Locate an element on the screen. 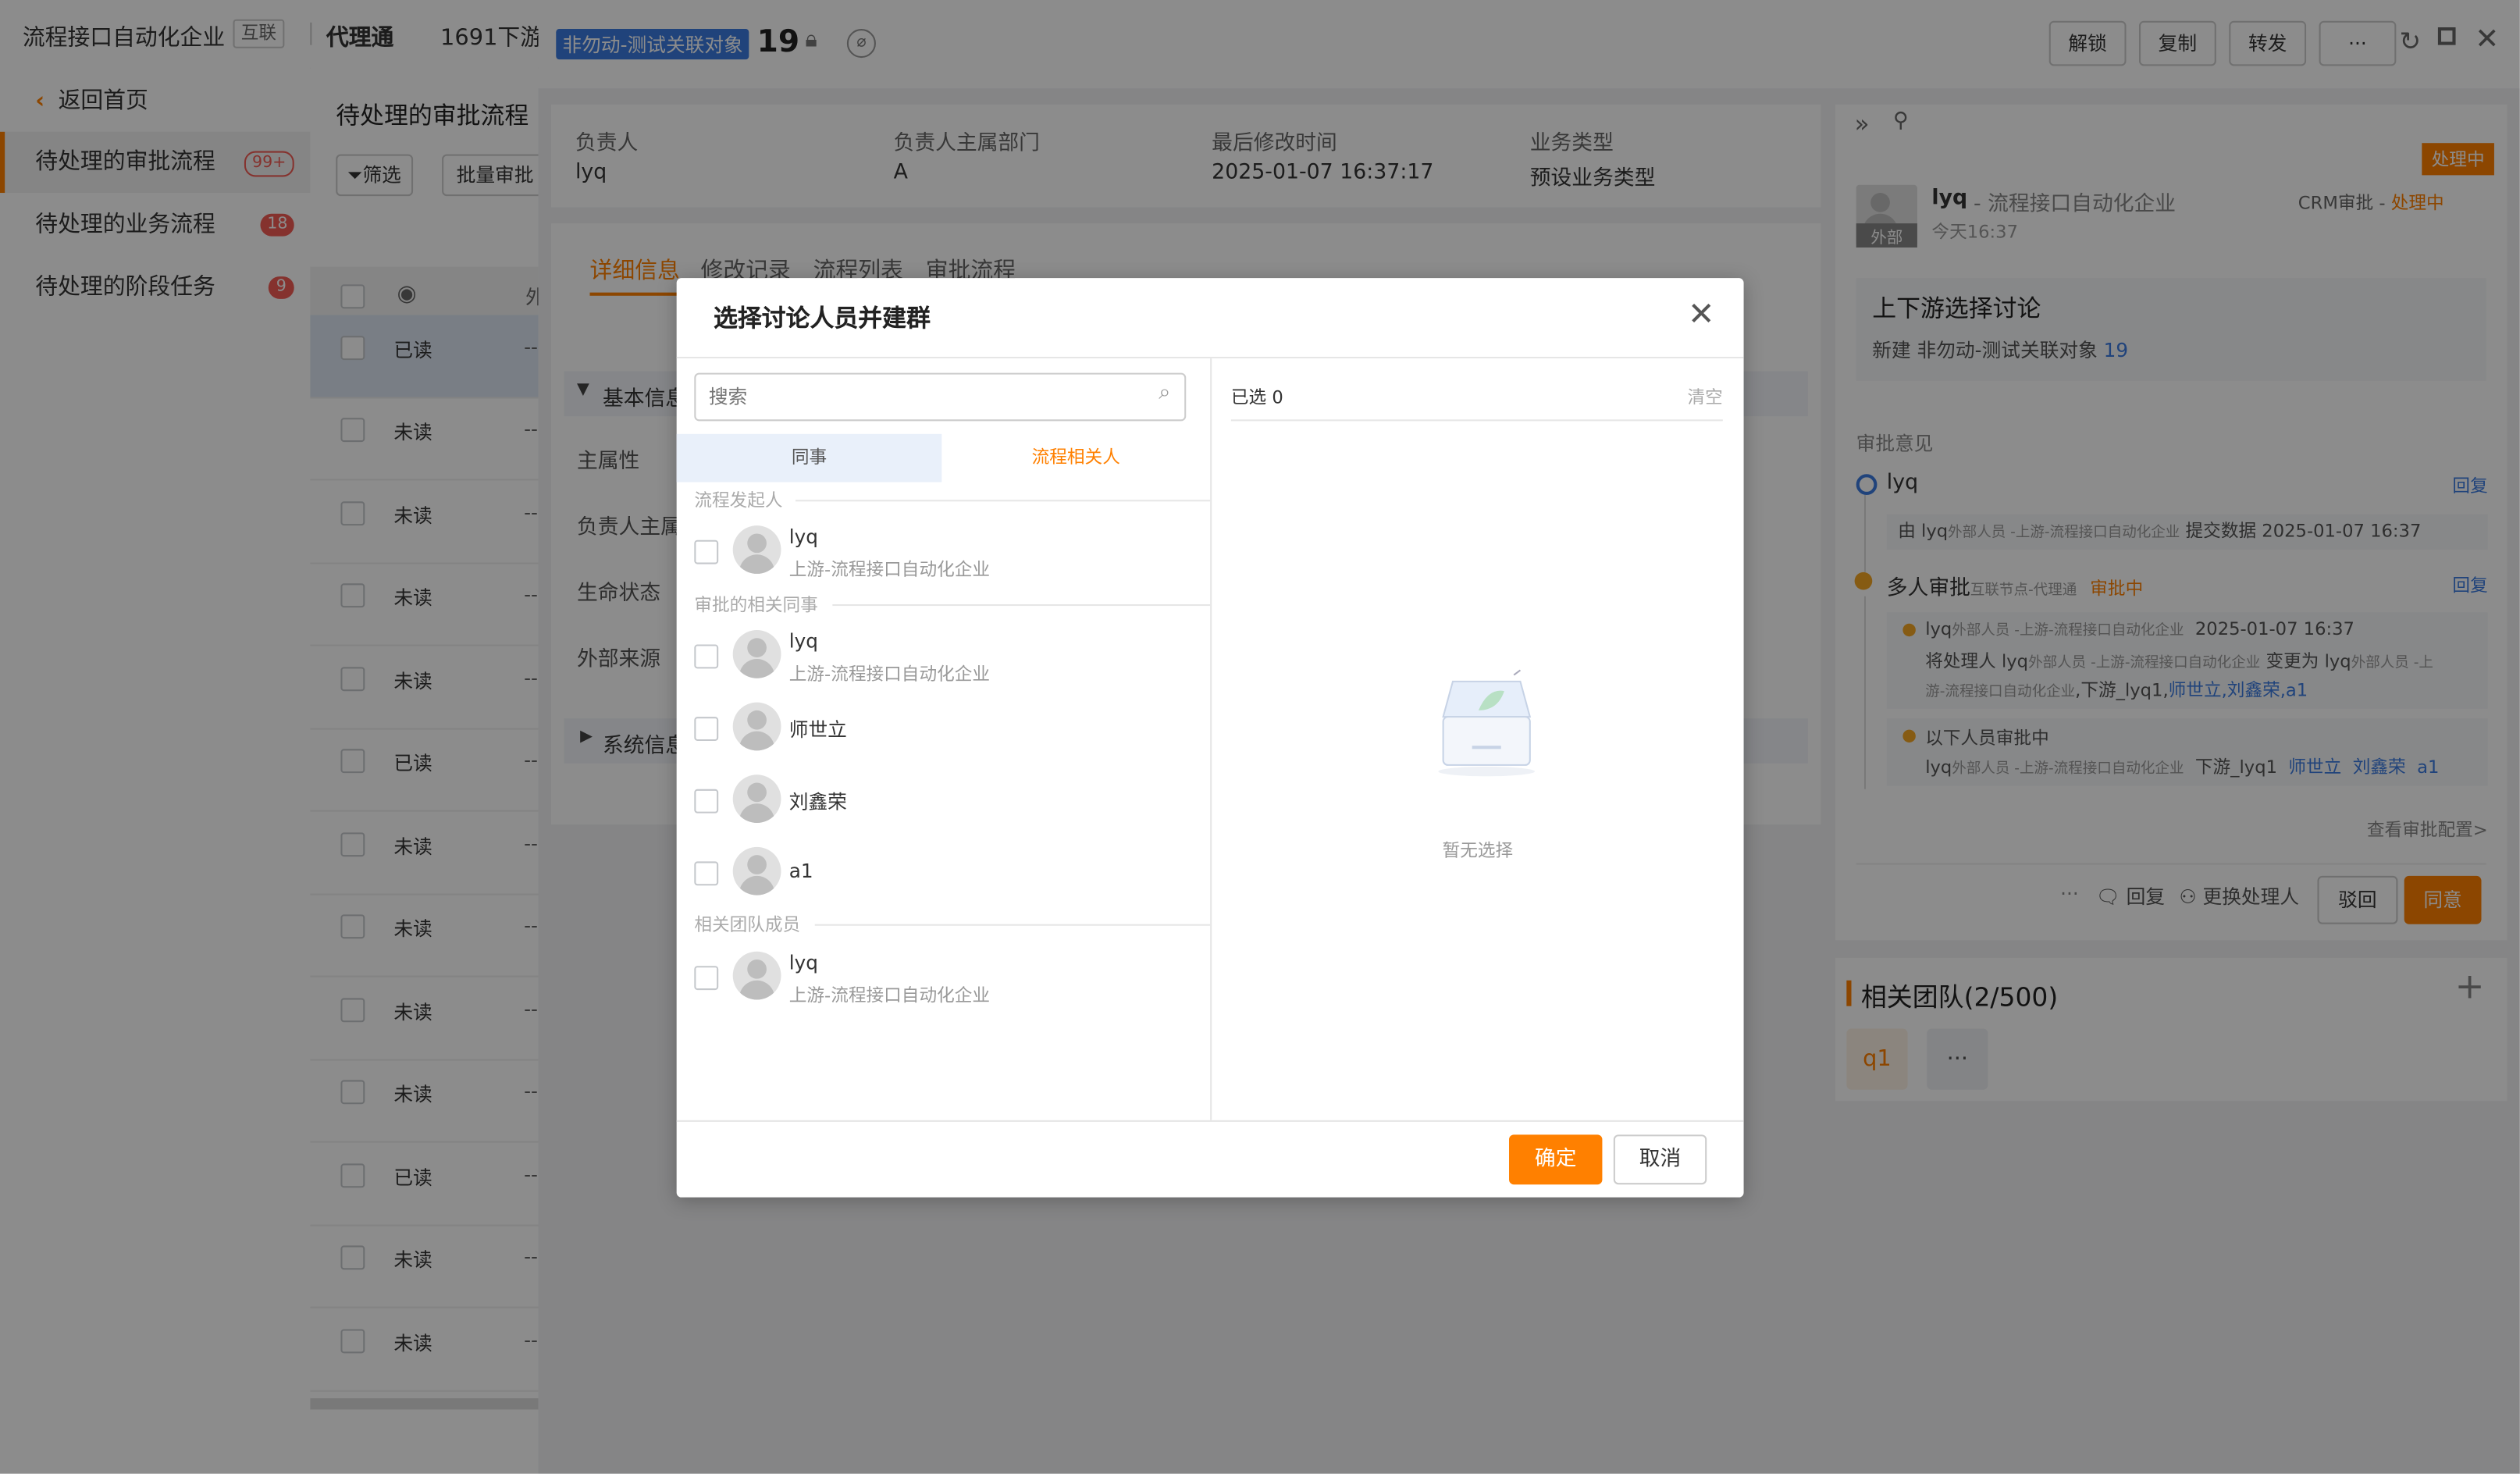 The image size is (2520, 1474). search-input is located at coordinates (940, 397).